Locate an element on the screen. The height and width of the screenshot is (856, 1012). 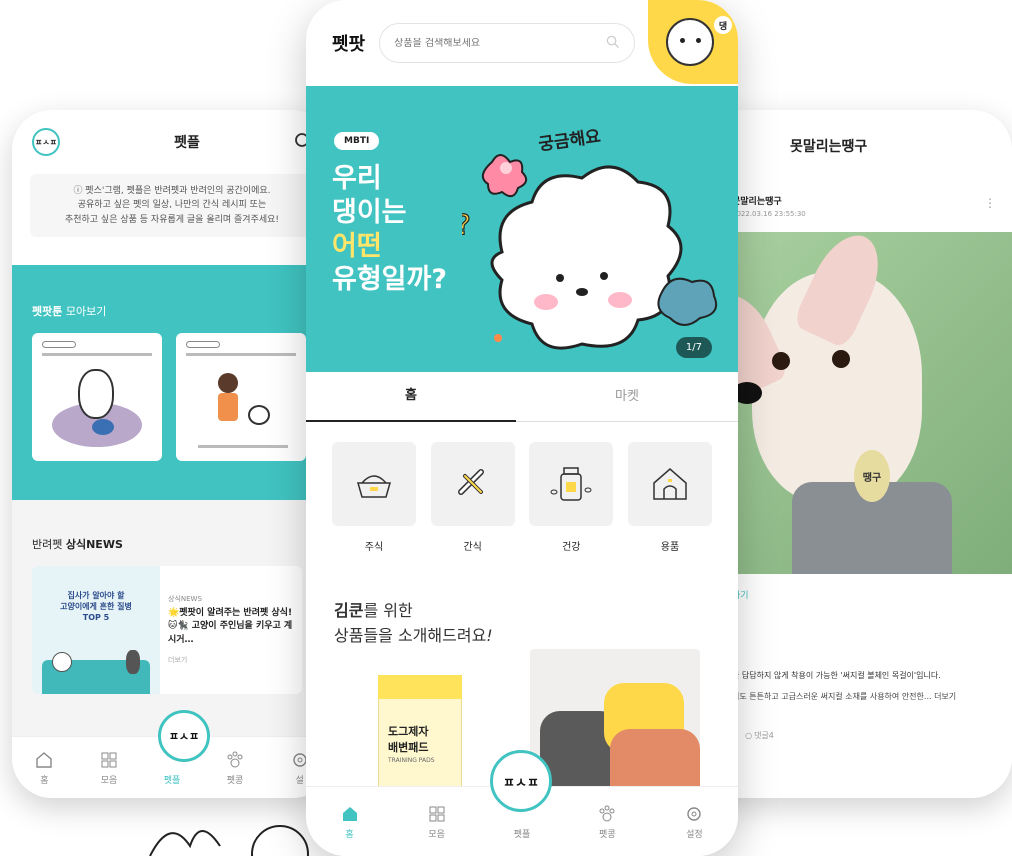
banner-tag: MBTI is located at coordinates (357, 141).